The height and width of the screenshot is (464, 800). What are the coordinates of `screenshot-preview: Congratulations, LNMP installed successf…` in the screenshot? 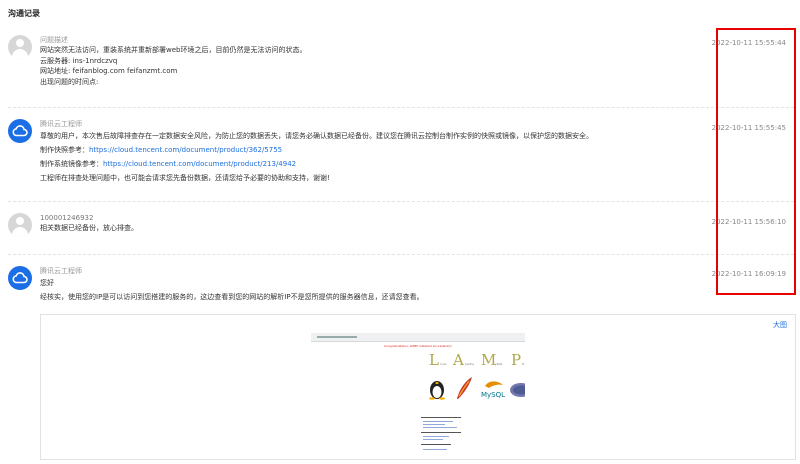 It's located at (418, 395).